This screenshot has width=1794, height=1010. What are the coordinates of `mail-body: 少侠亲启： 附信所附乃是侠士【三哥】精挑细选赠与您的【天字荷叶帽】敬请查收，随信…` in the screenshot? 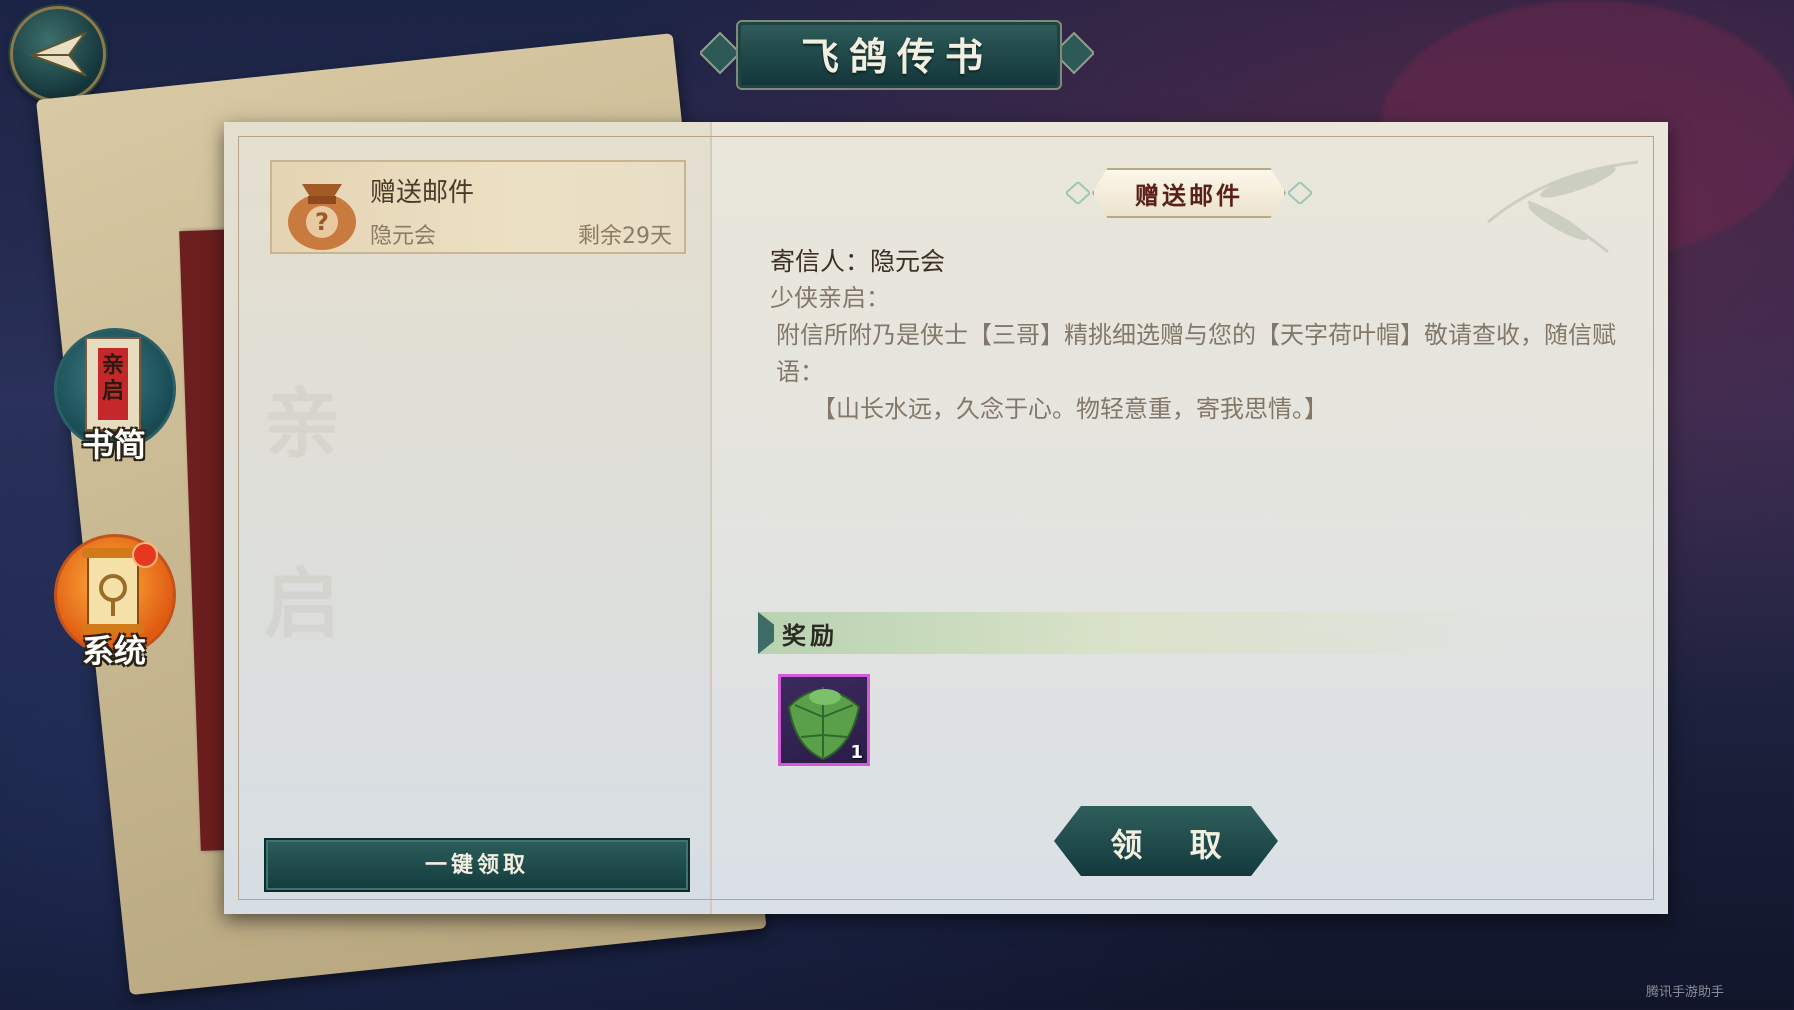 It's located at (1195, 354).